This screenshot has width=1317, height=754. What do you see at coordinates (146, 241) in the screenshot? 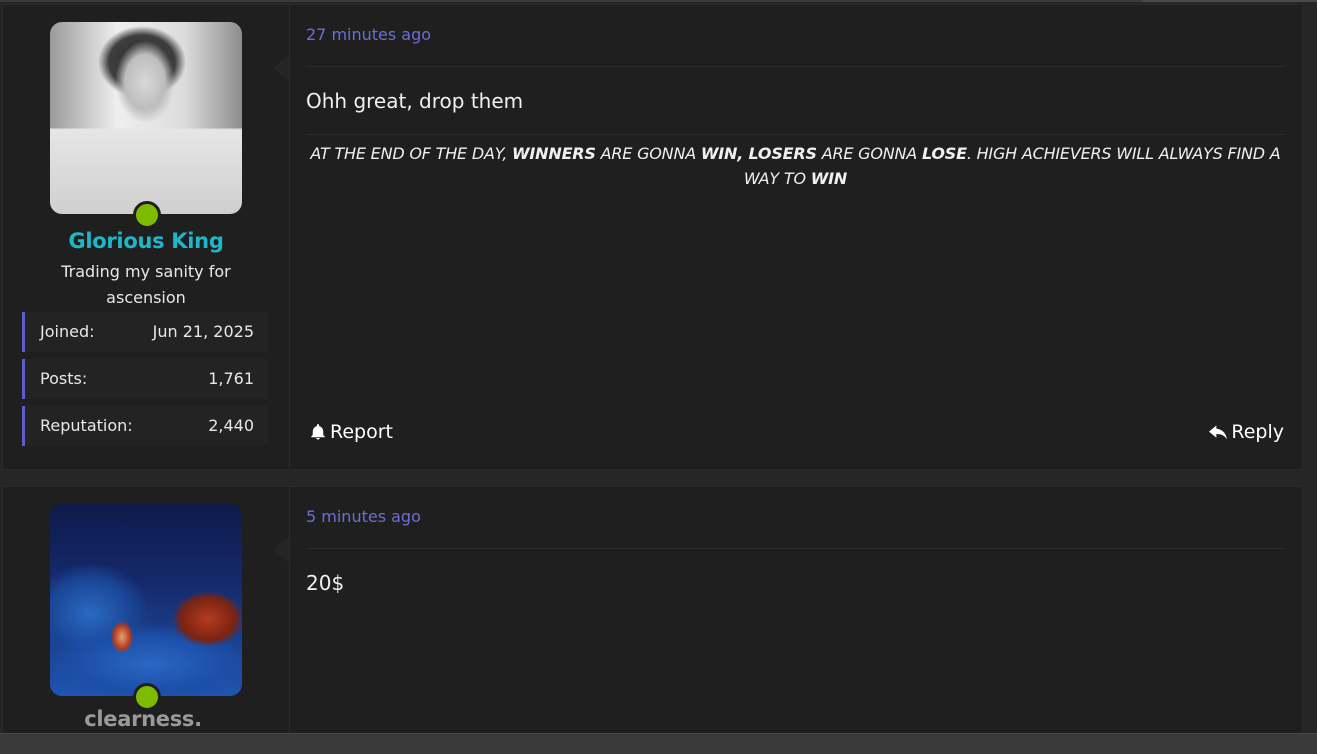
I see `username-link: Glorious King` at bounding box center [146, 241].